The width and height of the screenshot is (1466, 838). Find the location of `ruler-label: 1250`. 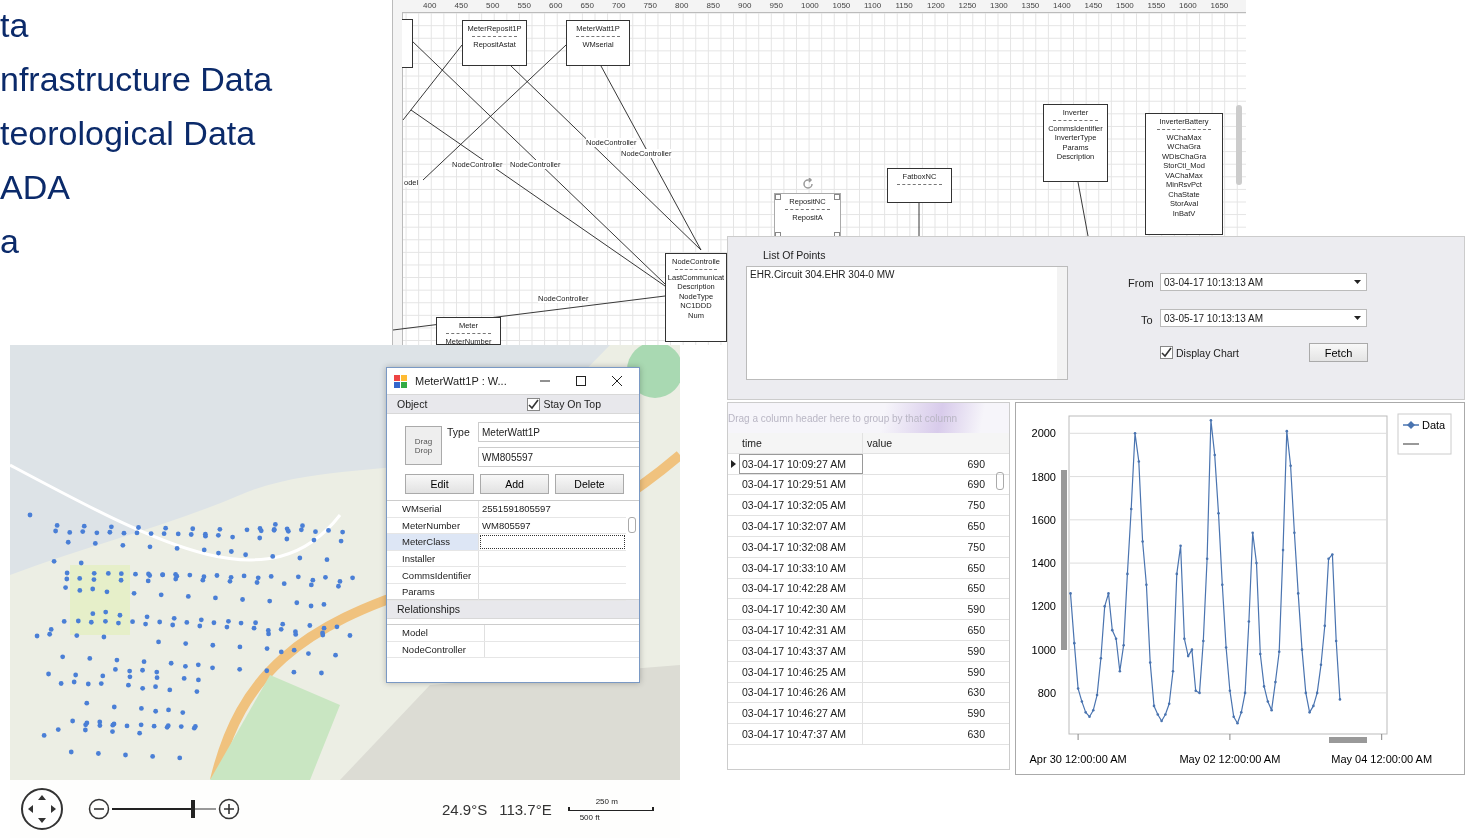

ruler-label: 1250 is located at coordinates (968, 6).